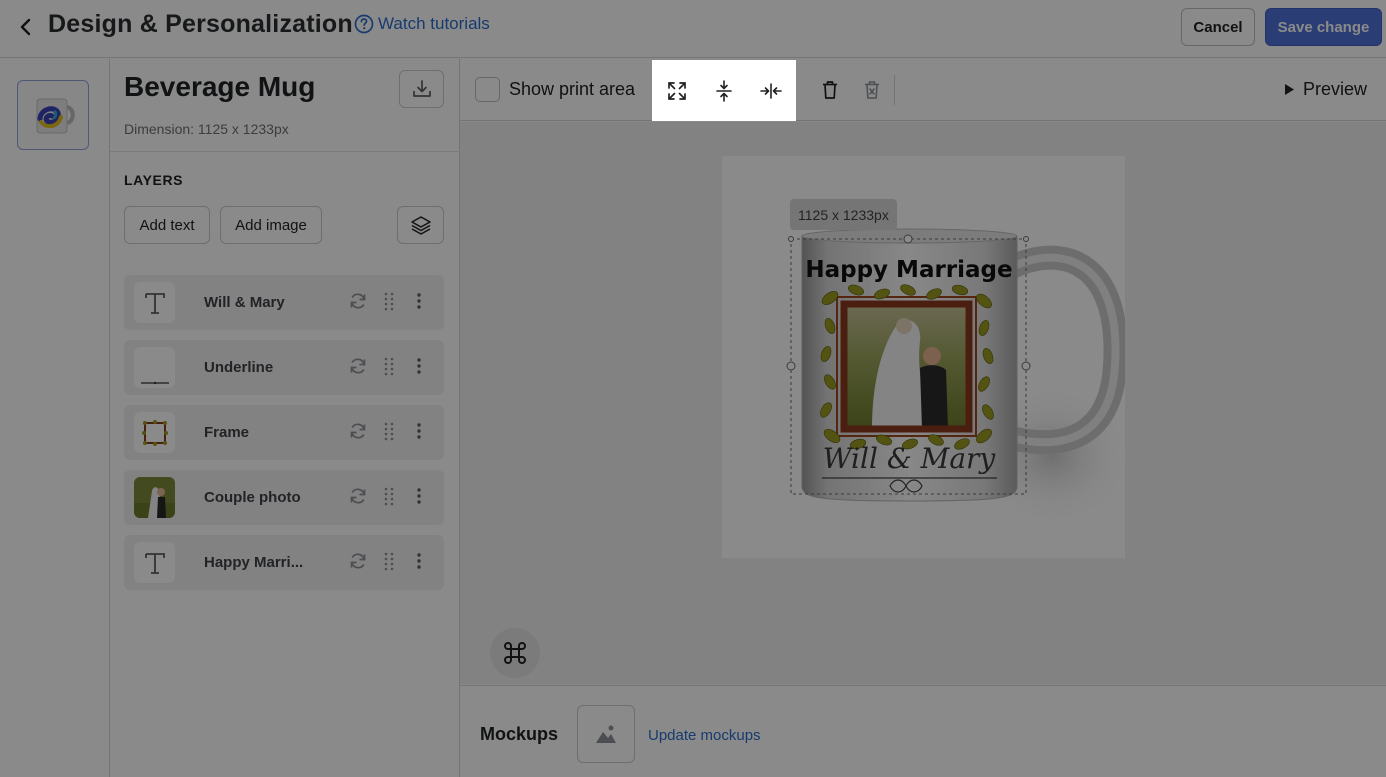  I want to click on delete-layer-button, so click(830, 90).